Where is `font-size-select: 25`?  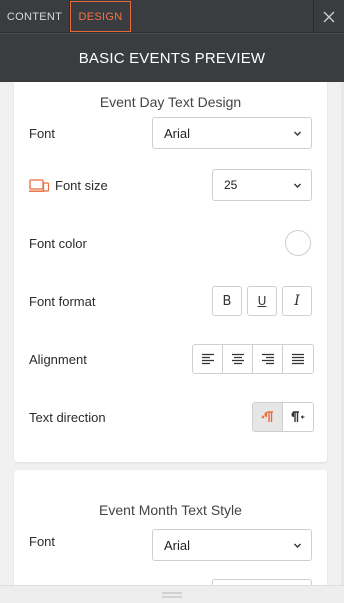
font-size-select: 25 is located at coordinates (262, 185).